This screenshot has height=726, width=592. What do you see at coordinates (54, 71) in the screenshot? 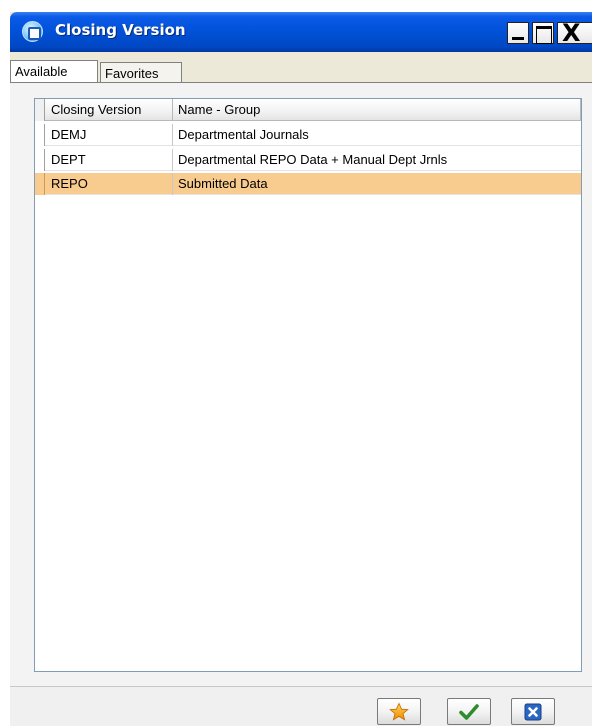
I see `tab-available: Available` at bounding box center [54, 71].